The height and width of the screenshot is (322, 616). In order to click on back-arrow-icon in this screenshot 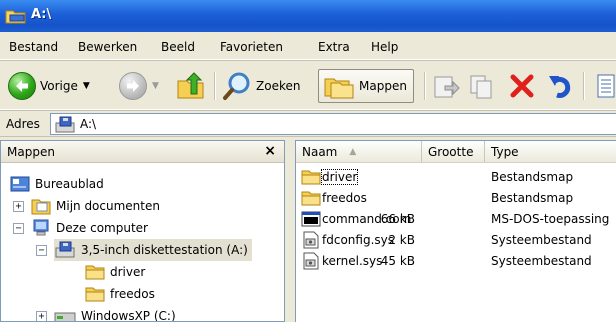, I will do `click(22, 86)`.